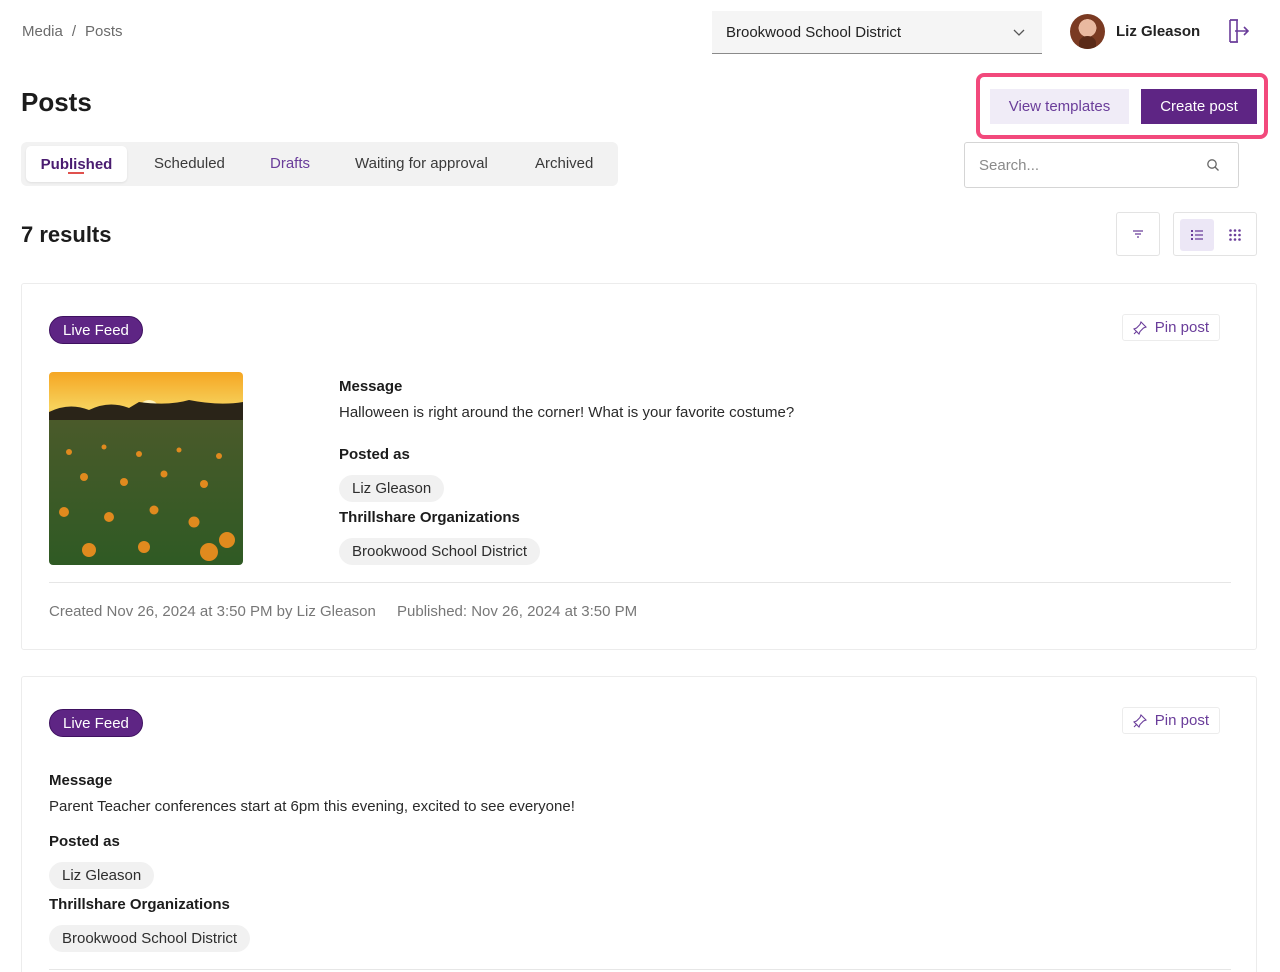  I want to click on grid-view-button, so click(1235, 235).